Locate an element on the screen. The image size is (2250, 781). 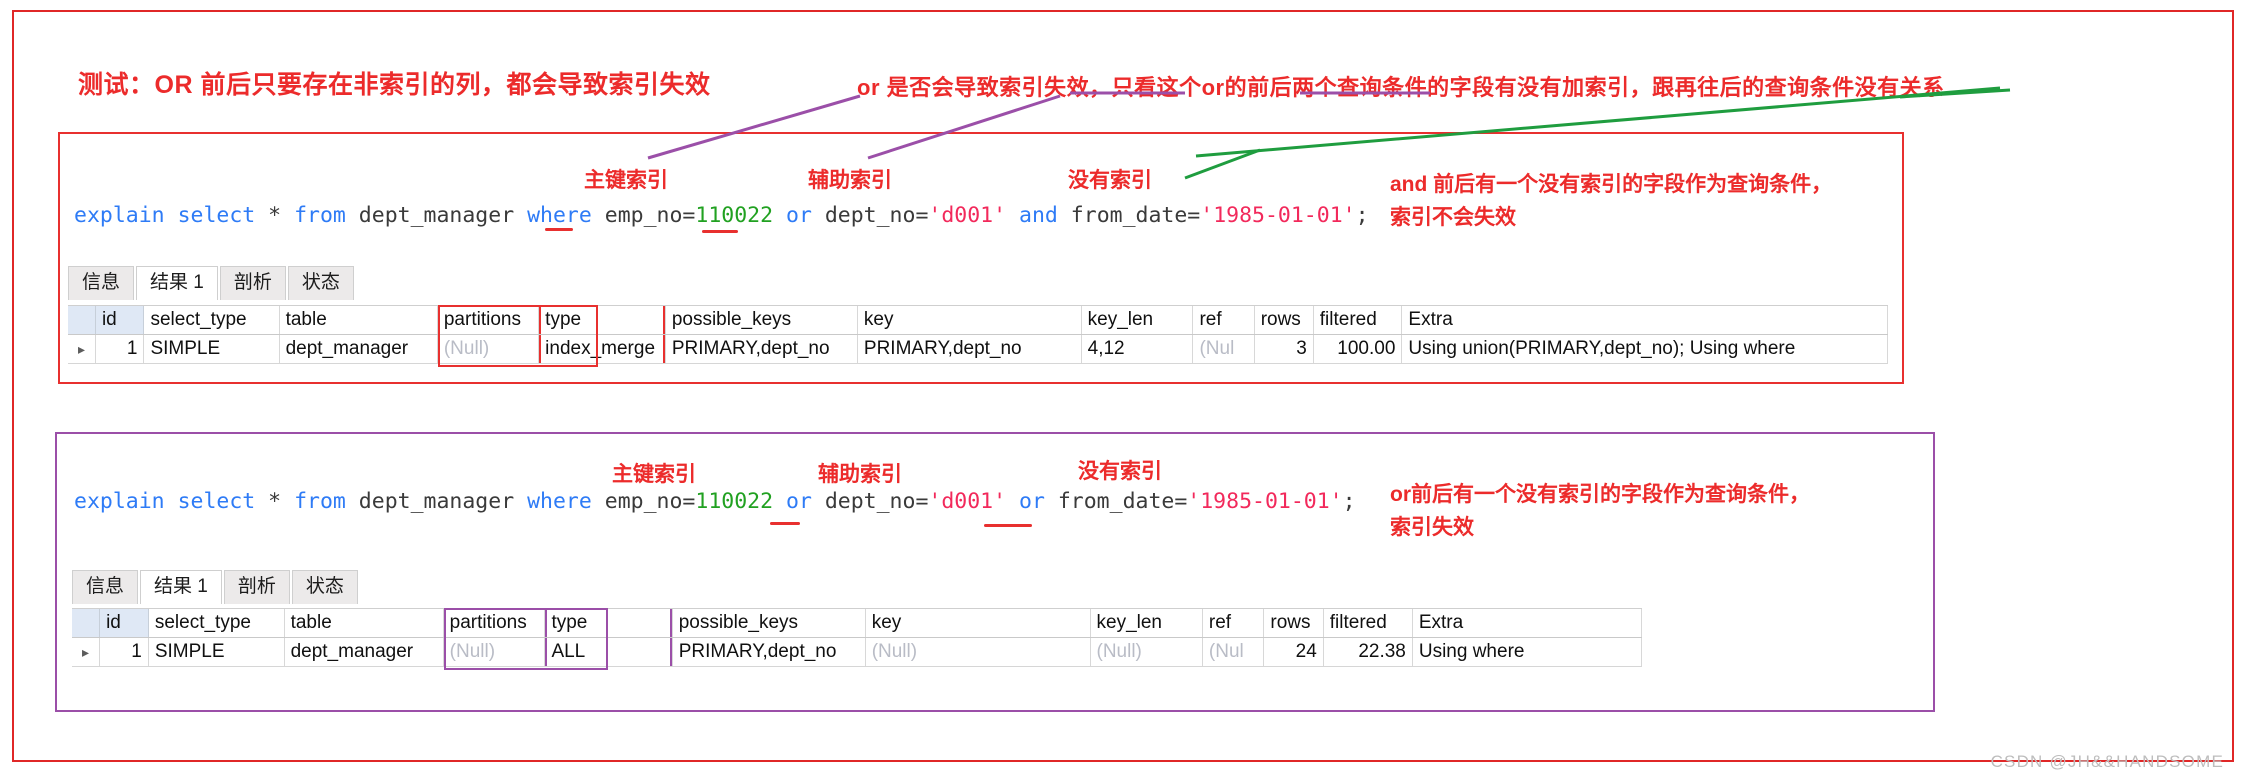
mark-dept-no-or-block is located at coordinates (785, 523).